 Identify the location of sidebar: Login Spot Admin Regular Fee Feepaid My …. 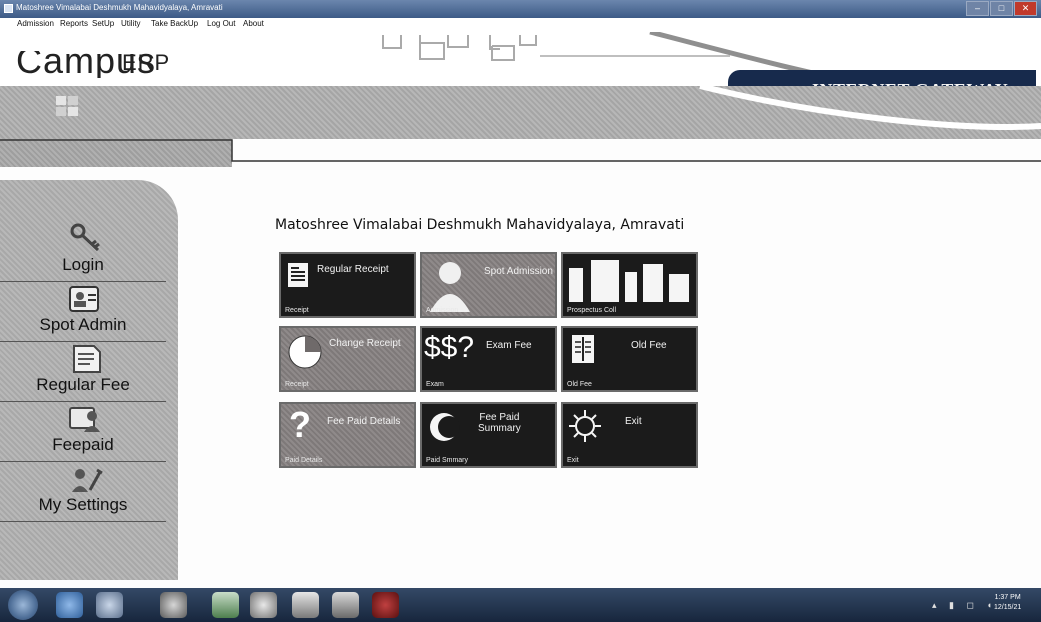
(89, 380).